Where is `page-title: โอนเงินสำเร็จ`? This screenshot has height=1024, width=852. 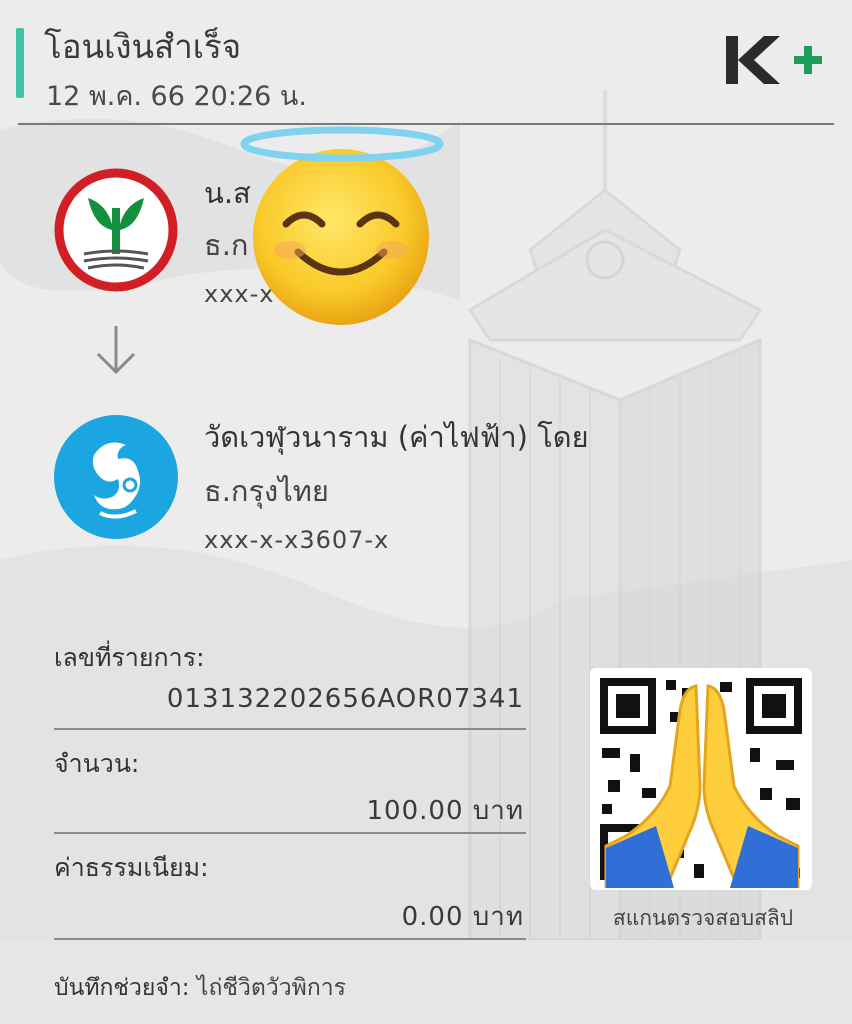 page-title: โอนเงินสำเร็จ is located at coordinates (143, 46).